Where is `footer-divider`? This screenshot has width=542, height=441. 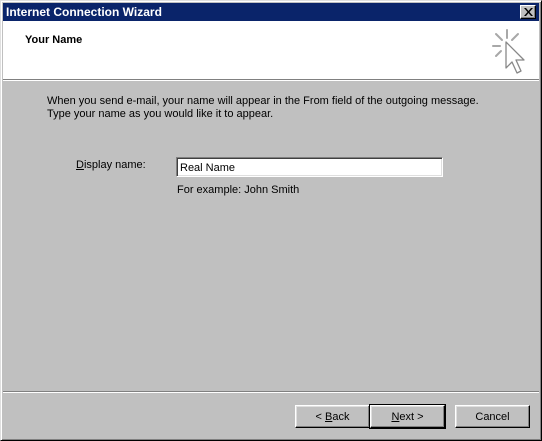 footer-divider is located at coordinates (271, 392).